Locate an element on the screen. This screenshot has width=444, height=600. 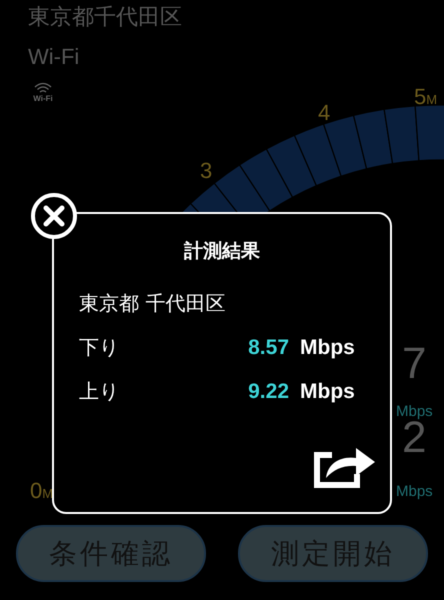
speed-value: 9.22 is located at coordinates (268, 392).